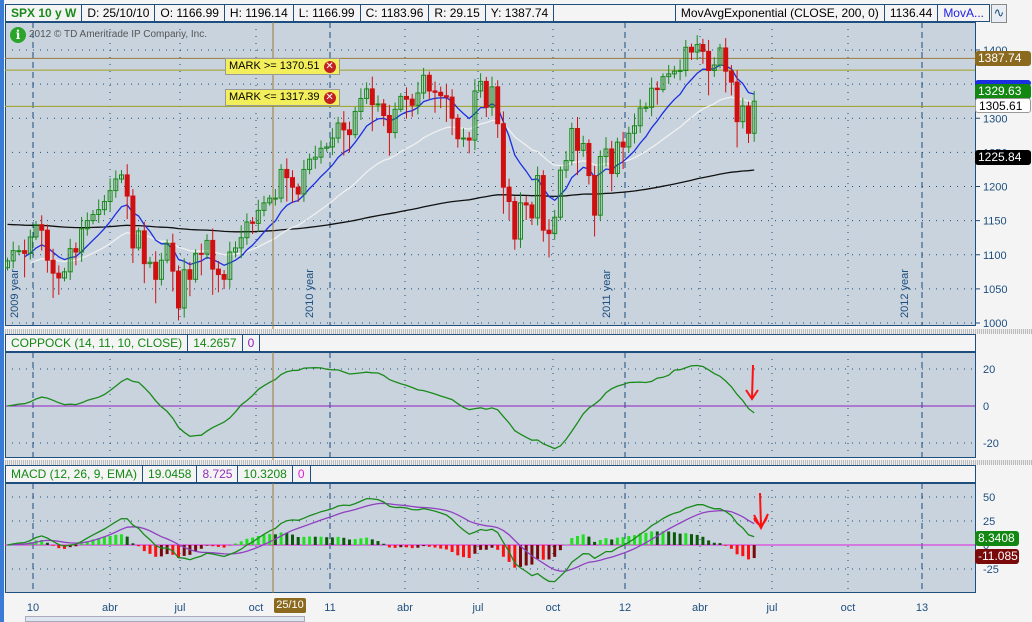 The width and height of the screenshot is (1032, 622). I want to click on alert-mark-upper: MARK >= 1370.51 ✕, so click(282, 66).